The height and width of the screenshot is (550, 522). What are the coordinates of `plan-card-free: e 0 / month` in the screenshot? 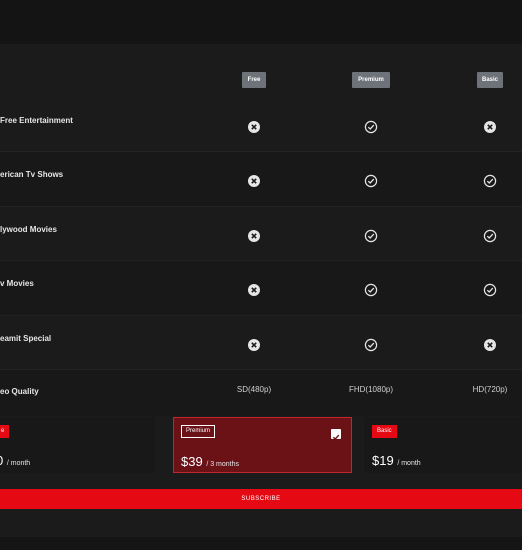 It's located at (77, 445).